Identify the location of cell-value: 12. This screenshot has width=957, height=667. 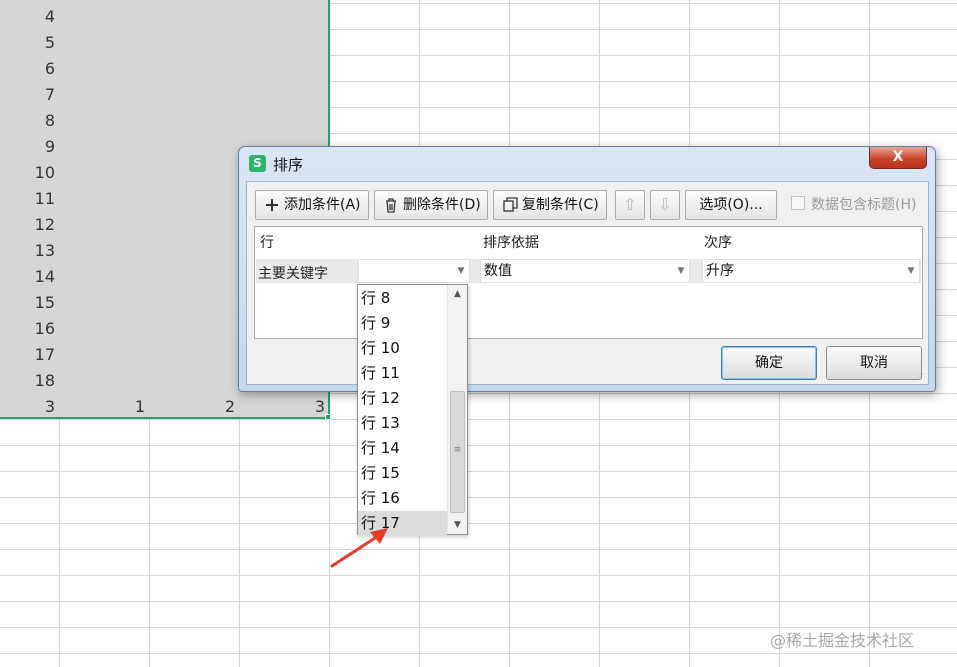
(27, 225).